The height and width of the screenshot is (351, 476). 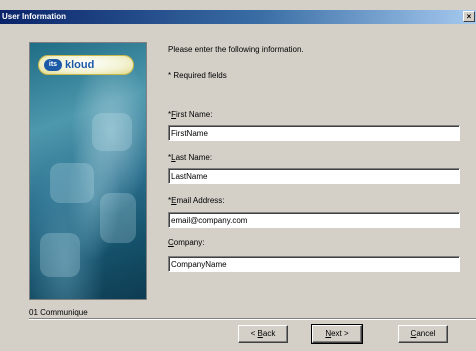 I want to click on email-address-field, so click(x=314, y=220).